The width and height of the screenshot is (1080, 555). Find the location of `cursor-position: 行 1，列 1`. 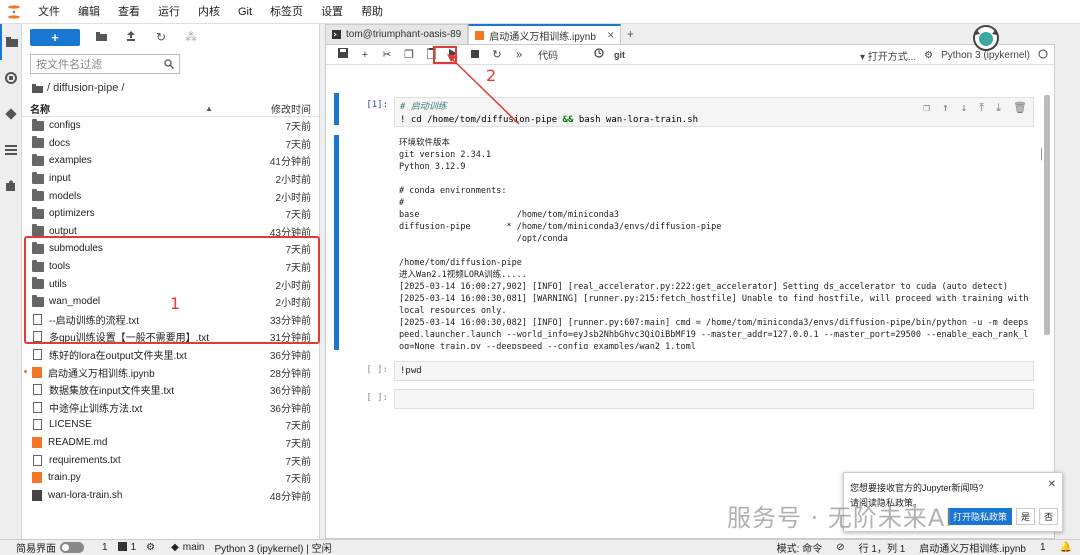

cursor-position: 行 1，列 1 is located at coordinates (882, 547).